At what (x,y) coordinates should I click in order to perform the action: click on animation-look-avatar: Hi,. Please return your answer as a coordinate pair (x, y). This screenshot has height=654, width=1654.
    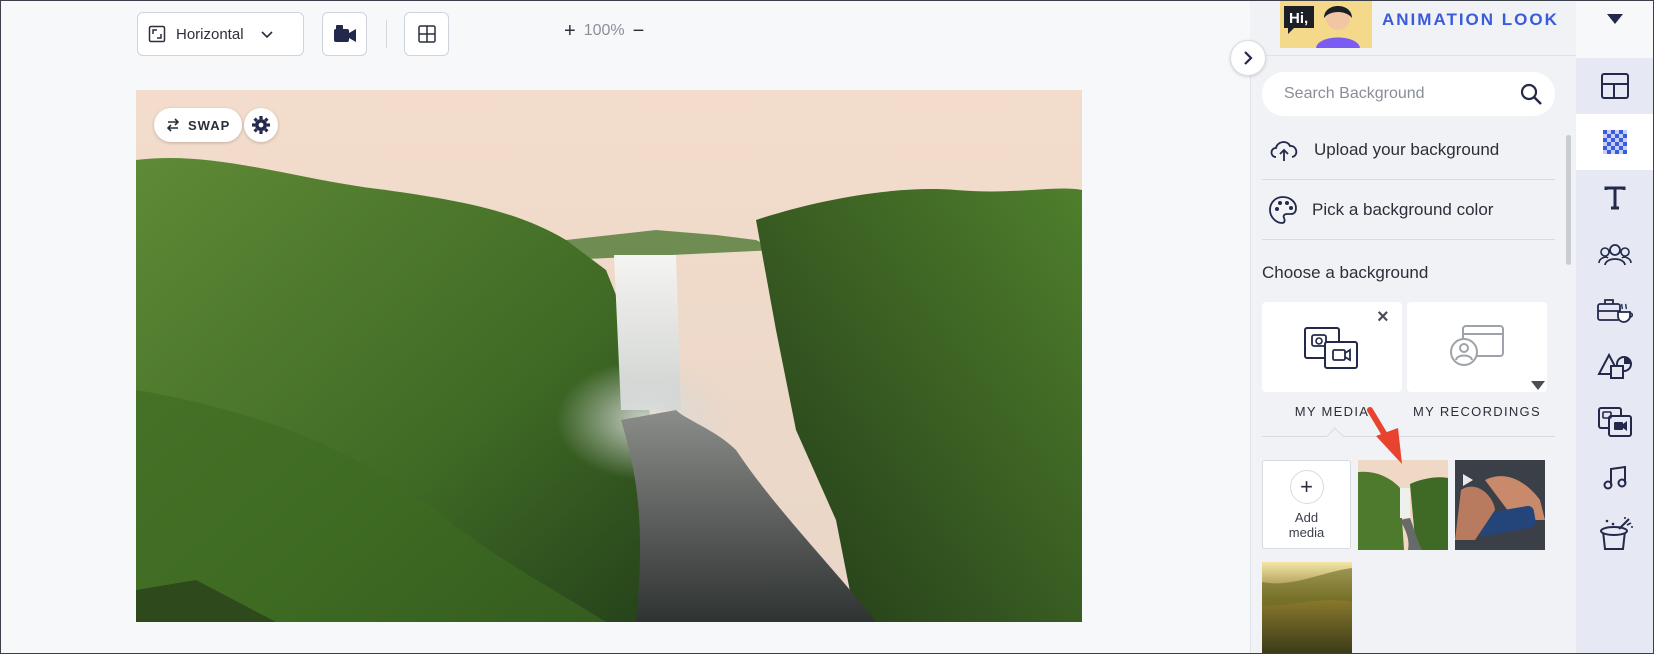
    Looking at the image, I should click on (1326, 24).